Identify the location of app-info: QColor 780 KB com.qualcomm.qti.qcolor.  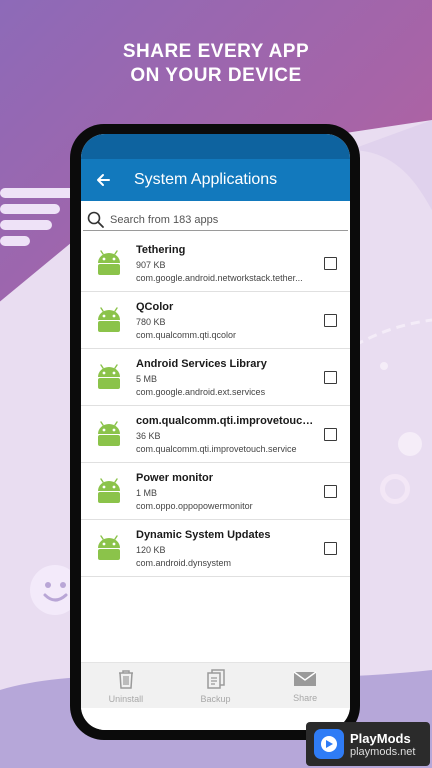
(225, 320).